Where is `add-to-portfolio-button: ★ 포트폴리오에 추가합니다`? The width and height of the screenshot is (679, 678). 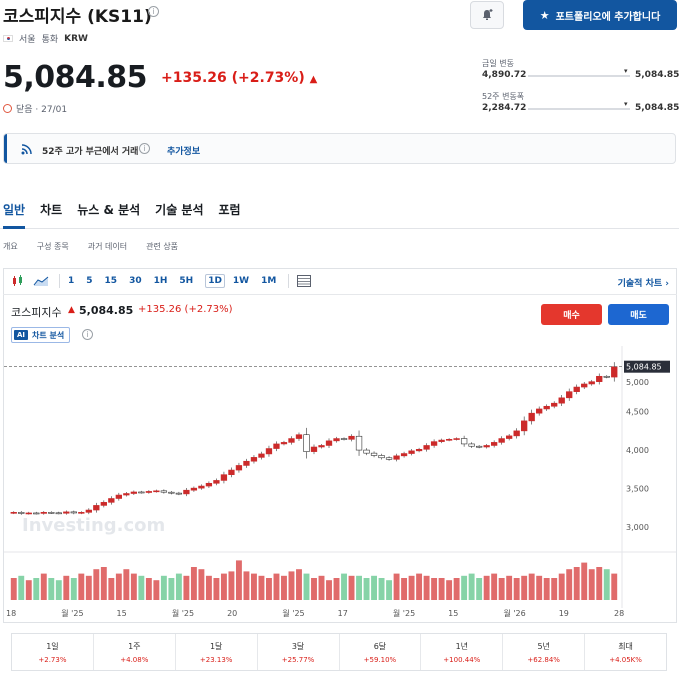
add-to-portfolio-button: ★ 포트폴리오에 추가합니다 is located at coordinates (600, 15).